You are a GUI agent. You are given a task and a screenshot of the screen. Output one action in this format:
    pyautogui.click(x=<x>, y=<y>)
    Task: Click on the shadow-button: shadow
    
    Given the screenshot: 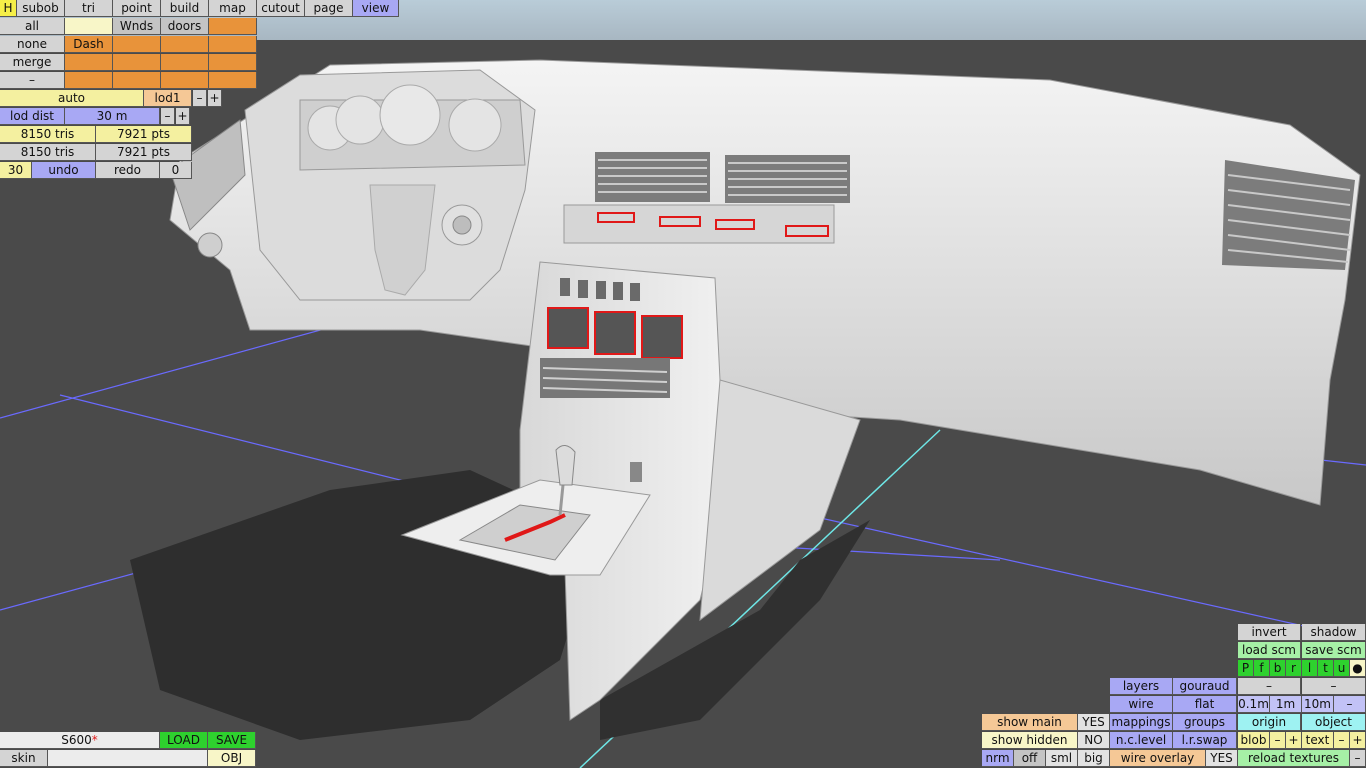 What is the action you would take?
    pyautogui.click(x=1334, y=632)
    